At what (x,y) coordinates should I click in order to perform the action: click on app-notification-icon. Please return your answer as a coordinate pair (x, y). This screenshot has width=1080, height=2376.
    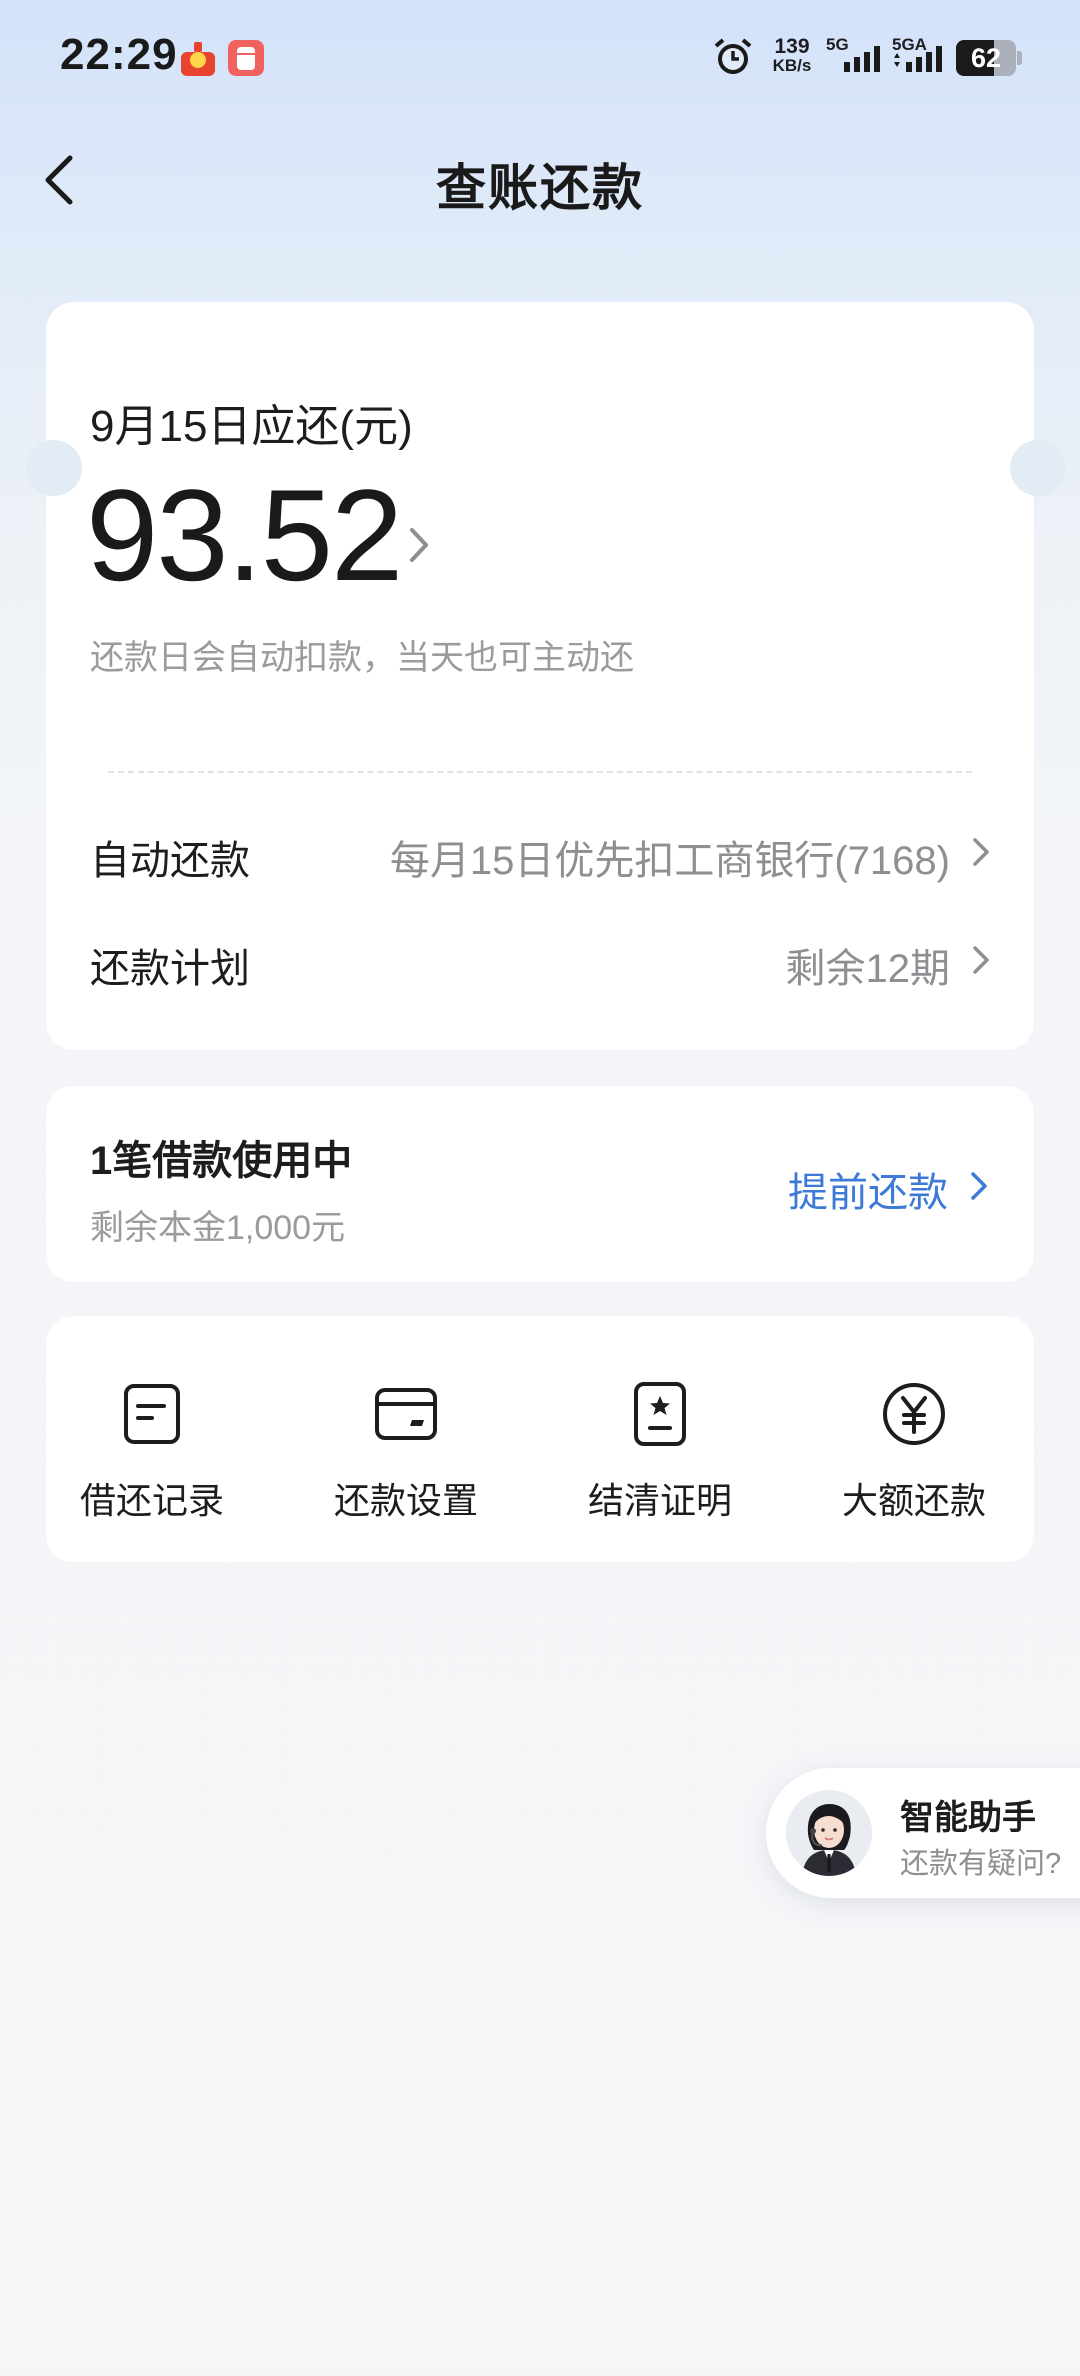
    Looking at the image, I should click on (198, 60).